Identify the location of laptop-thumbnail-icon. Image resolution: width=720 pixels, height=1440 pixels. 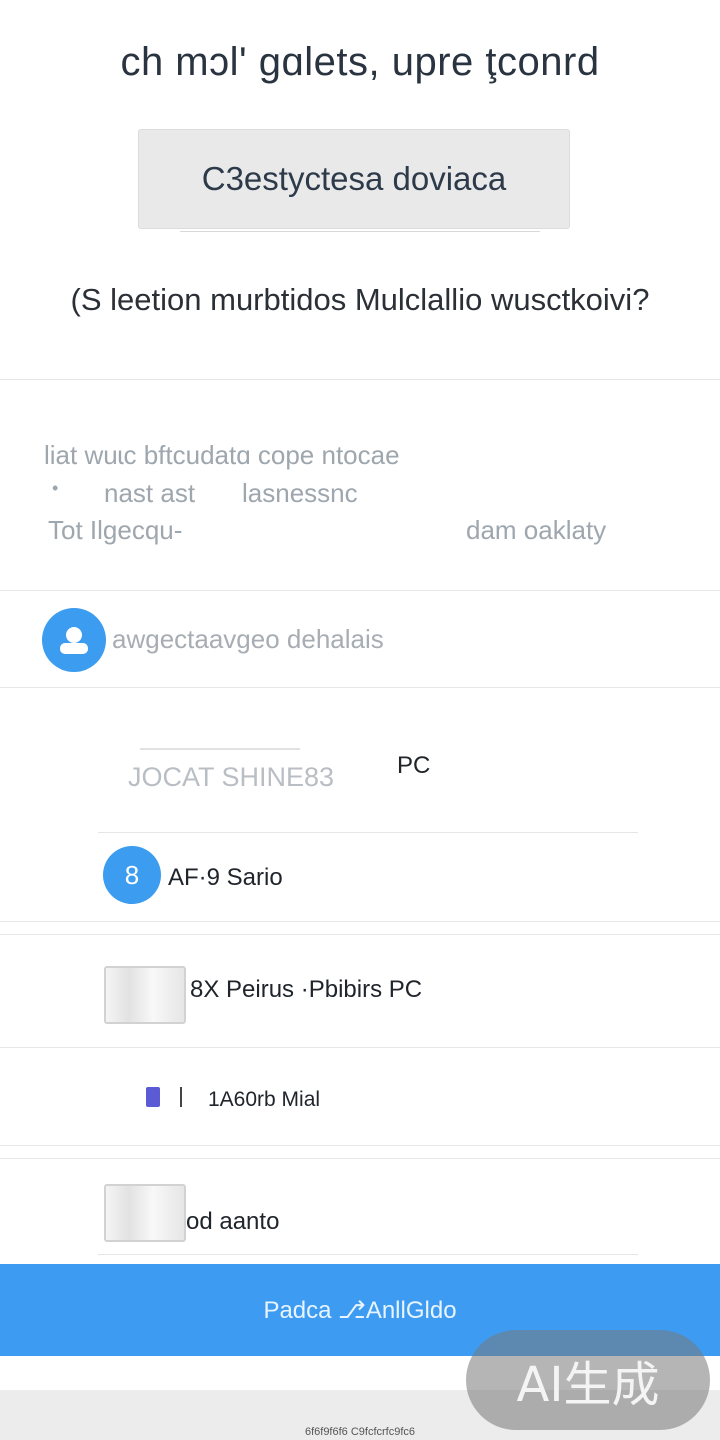
(145, 995).